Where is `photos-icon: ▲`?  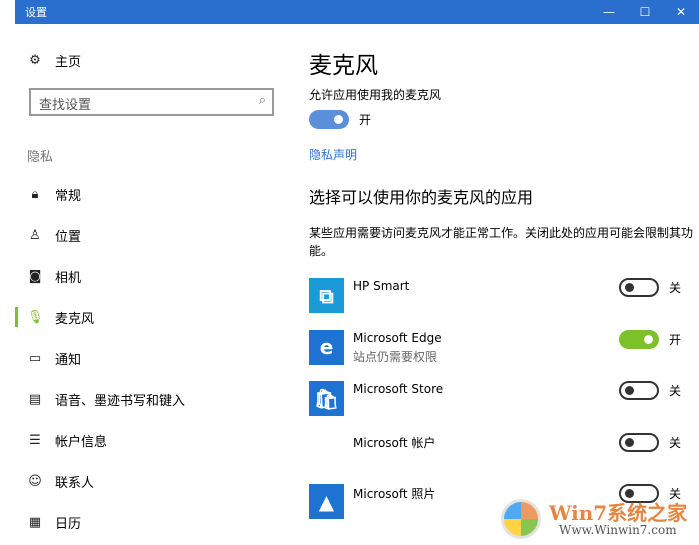 photos-icon: ▲ is located at coordinates (326, 501).